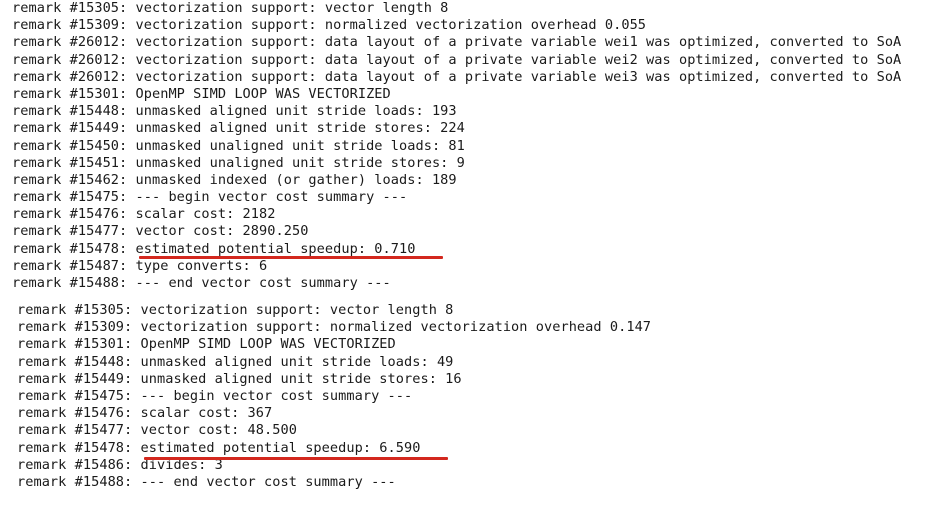  Describe the element at coordinates (201, 265) in the screenshot. I see `remark-message: type converts: 6` at that location.